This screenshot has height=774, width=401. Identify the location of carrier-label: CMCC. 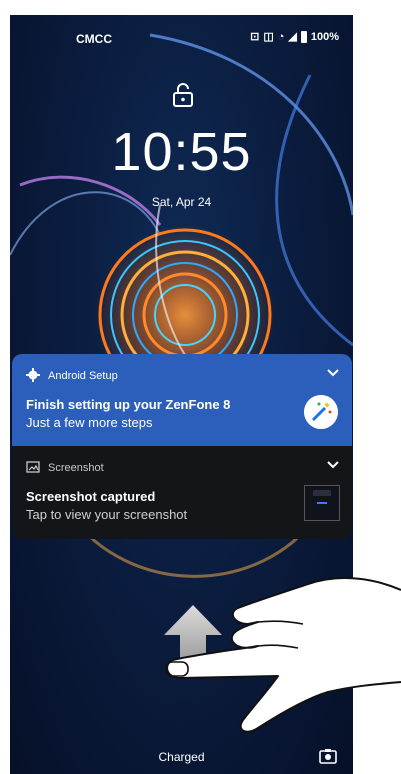
(94, 39).